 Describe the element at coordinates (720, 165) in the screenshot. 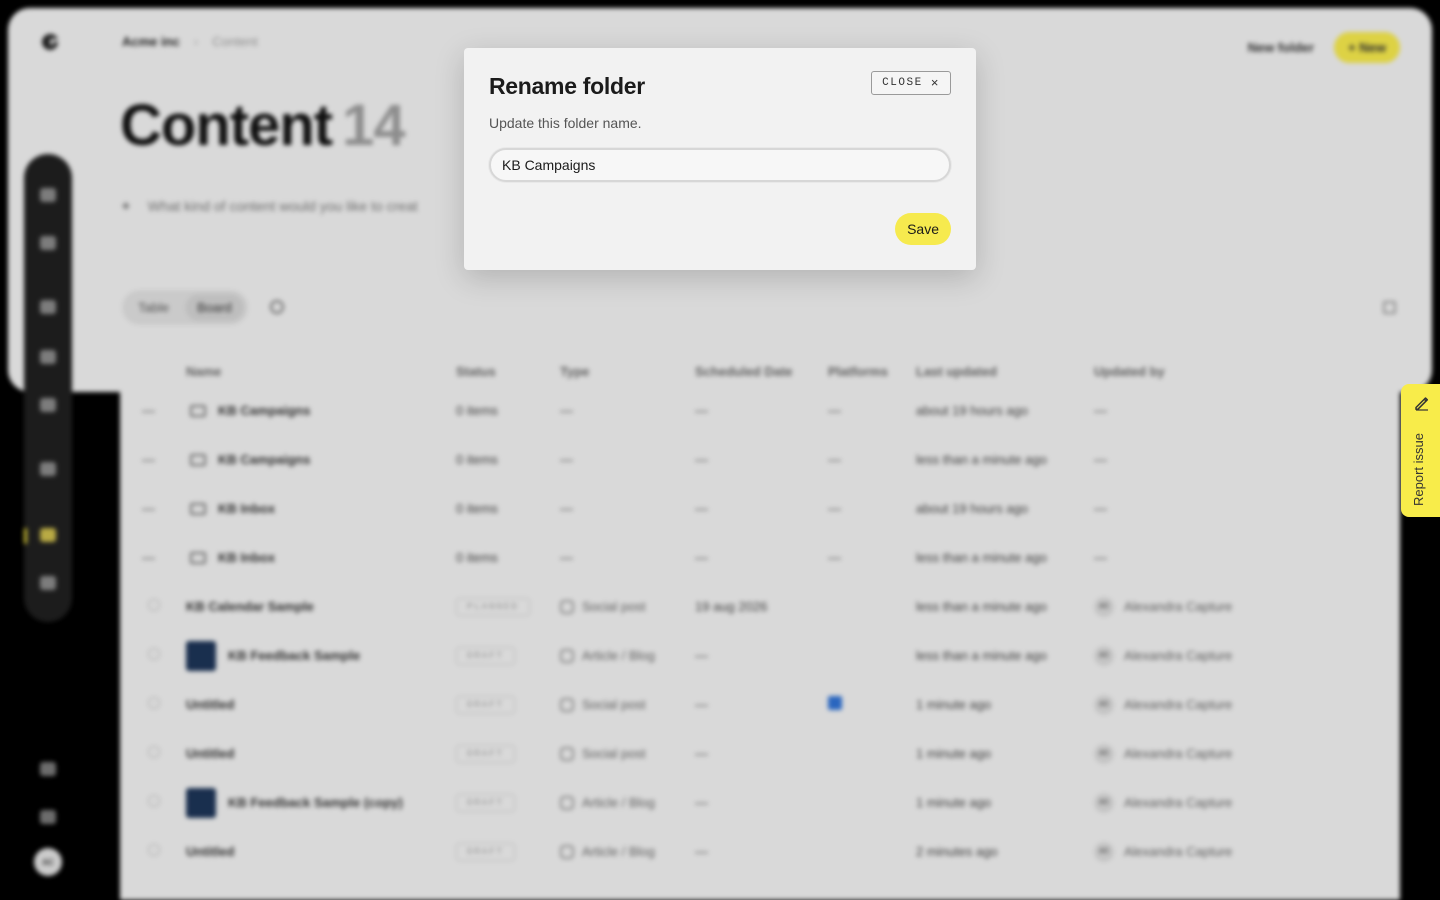

I see `folder-name-input` at that location.